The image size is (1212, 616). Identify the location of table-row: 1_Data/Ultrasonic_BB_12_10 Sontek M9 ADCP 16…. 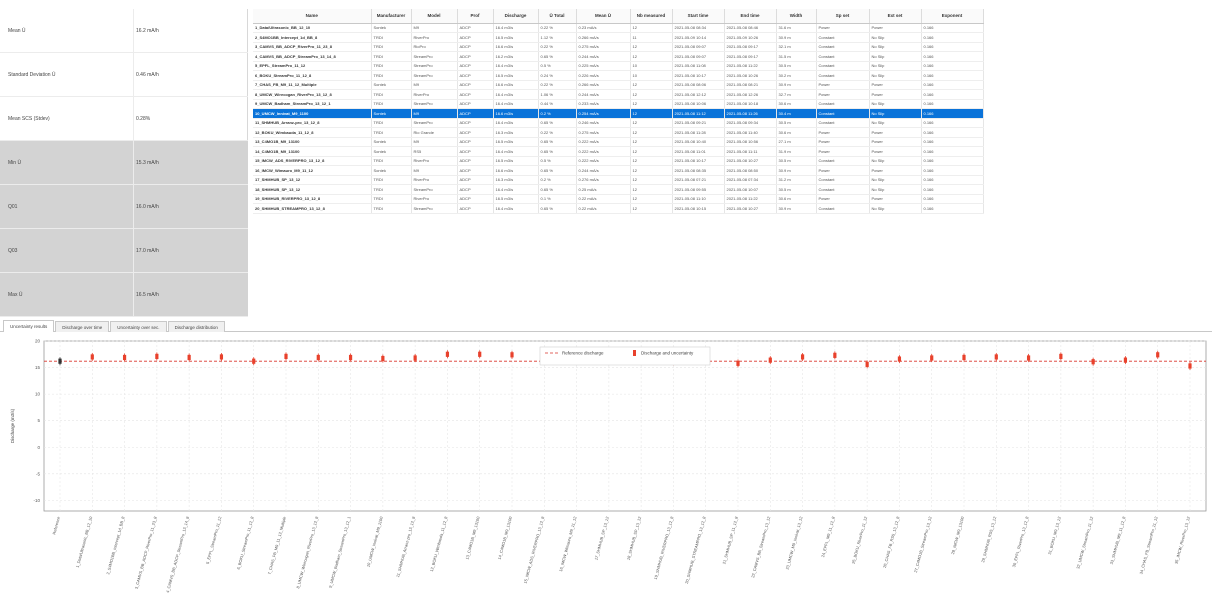
(618, 28).